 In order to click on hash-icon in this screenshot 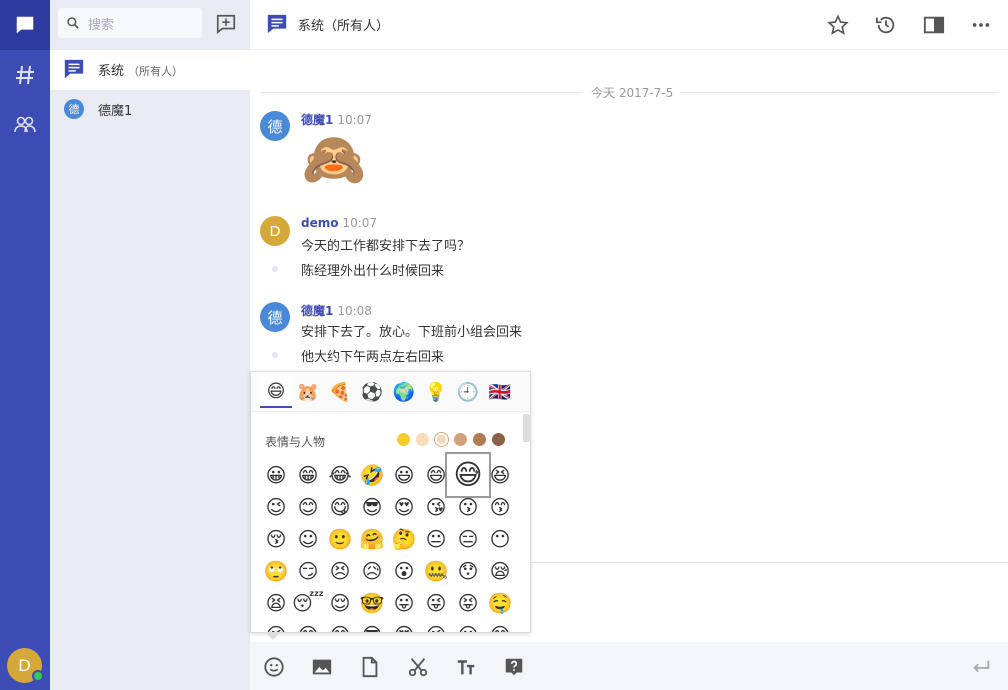, I will do `click(25, 75)`.